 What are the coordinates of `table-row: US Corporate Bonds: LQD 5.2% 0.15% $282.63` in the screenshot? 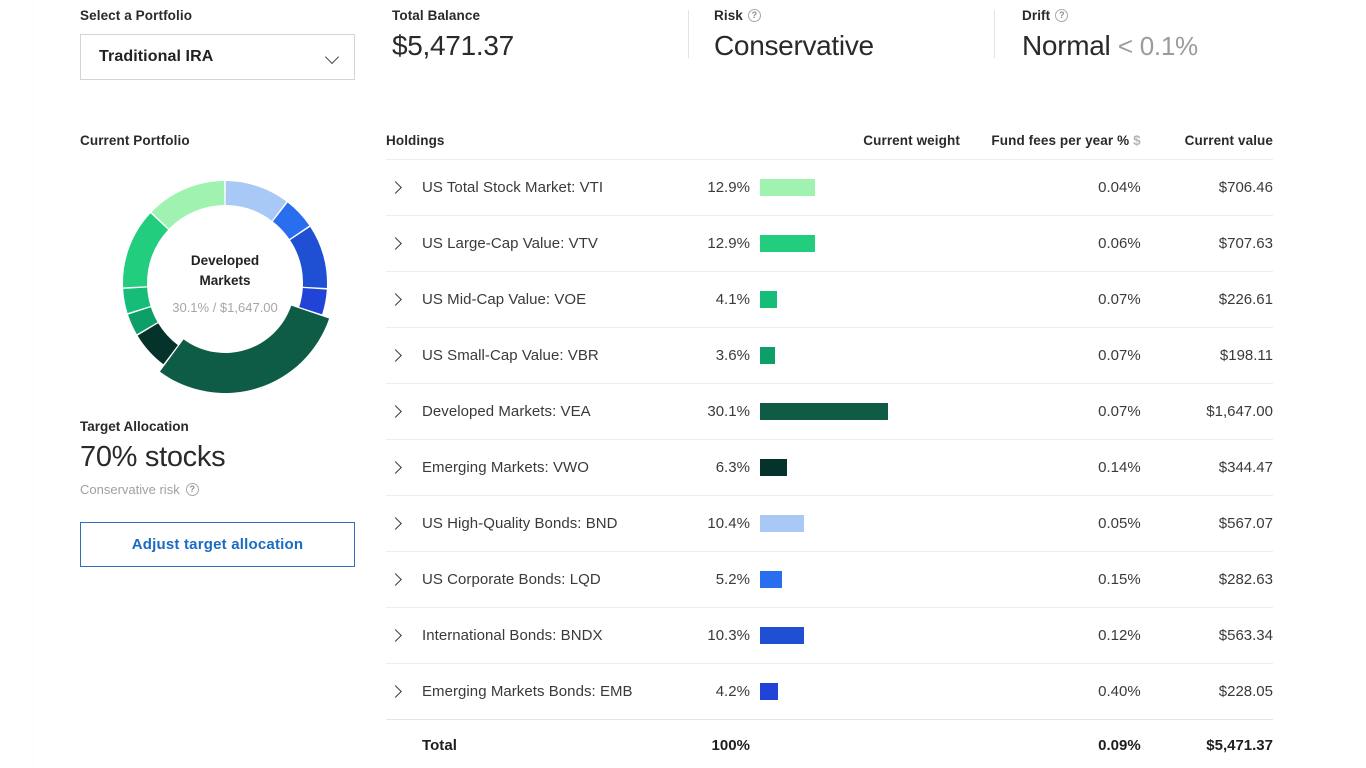 It's located at (829, 579).